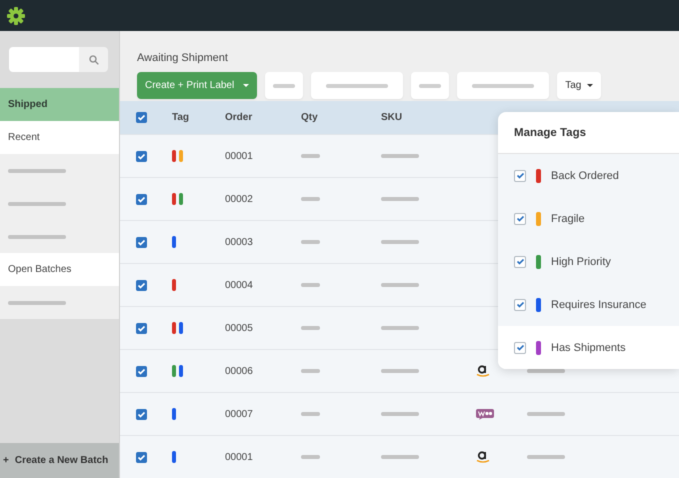 The image size is (679, 478). I want to click on column-header: Tag, so click(181, 117).